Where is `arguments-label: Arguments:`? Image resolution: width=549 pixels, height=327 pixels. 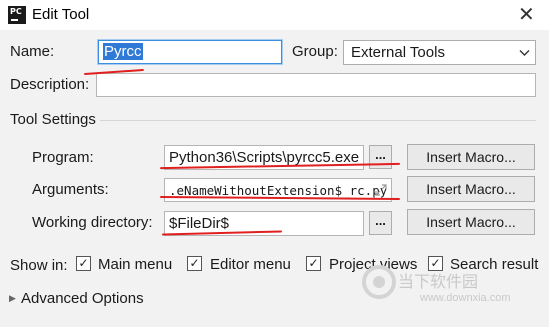 arguments-label: Arguments: is located at coordinates (70, 189).